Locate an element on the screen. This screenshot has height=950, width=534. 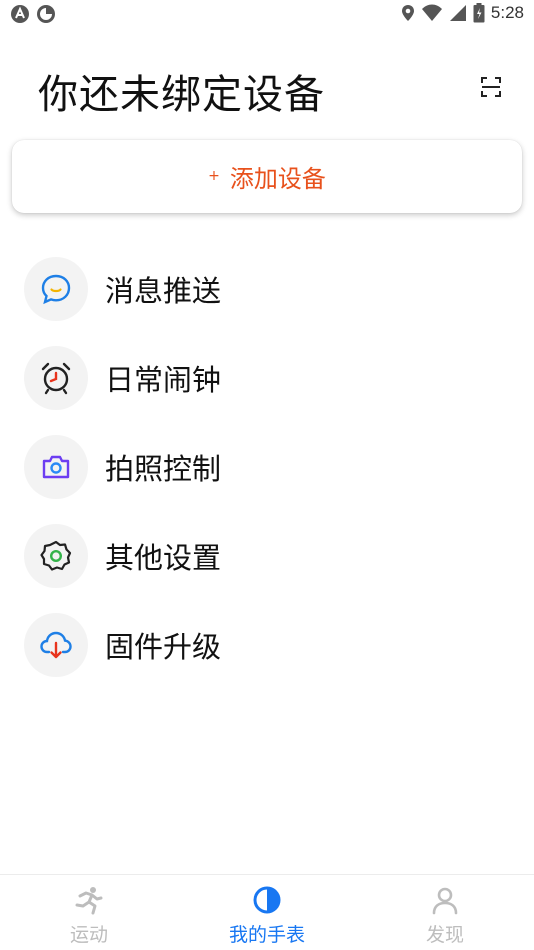
menu-item-other-settings: 其他设置 is located at coordinates (267, 555).